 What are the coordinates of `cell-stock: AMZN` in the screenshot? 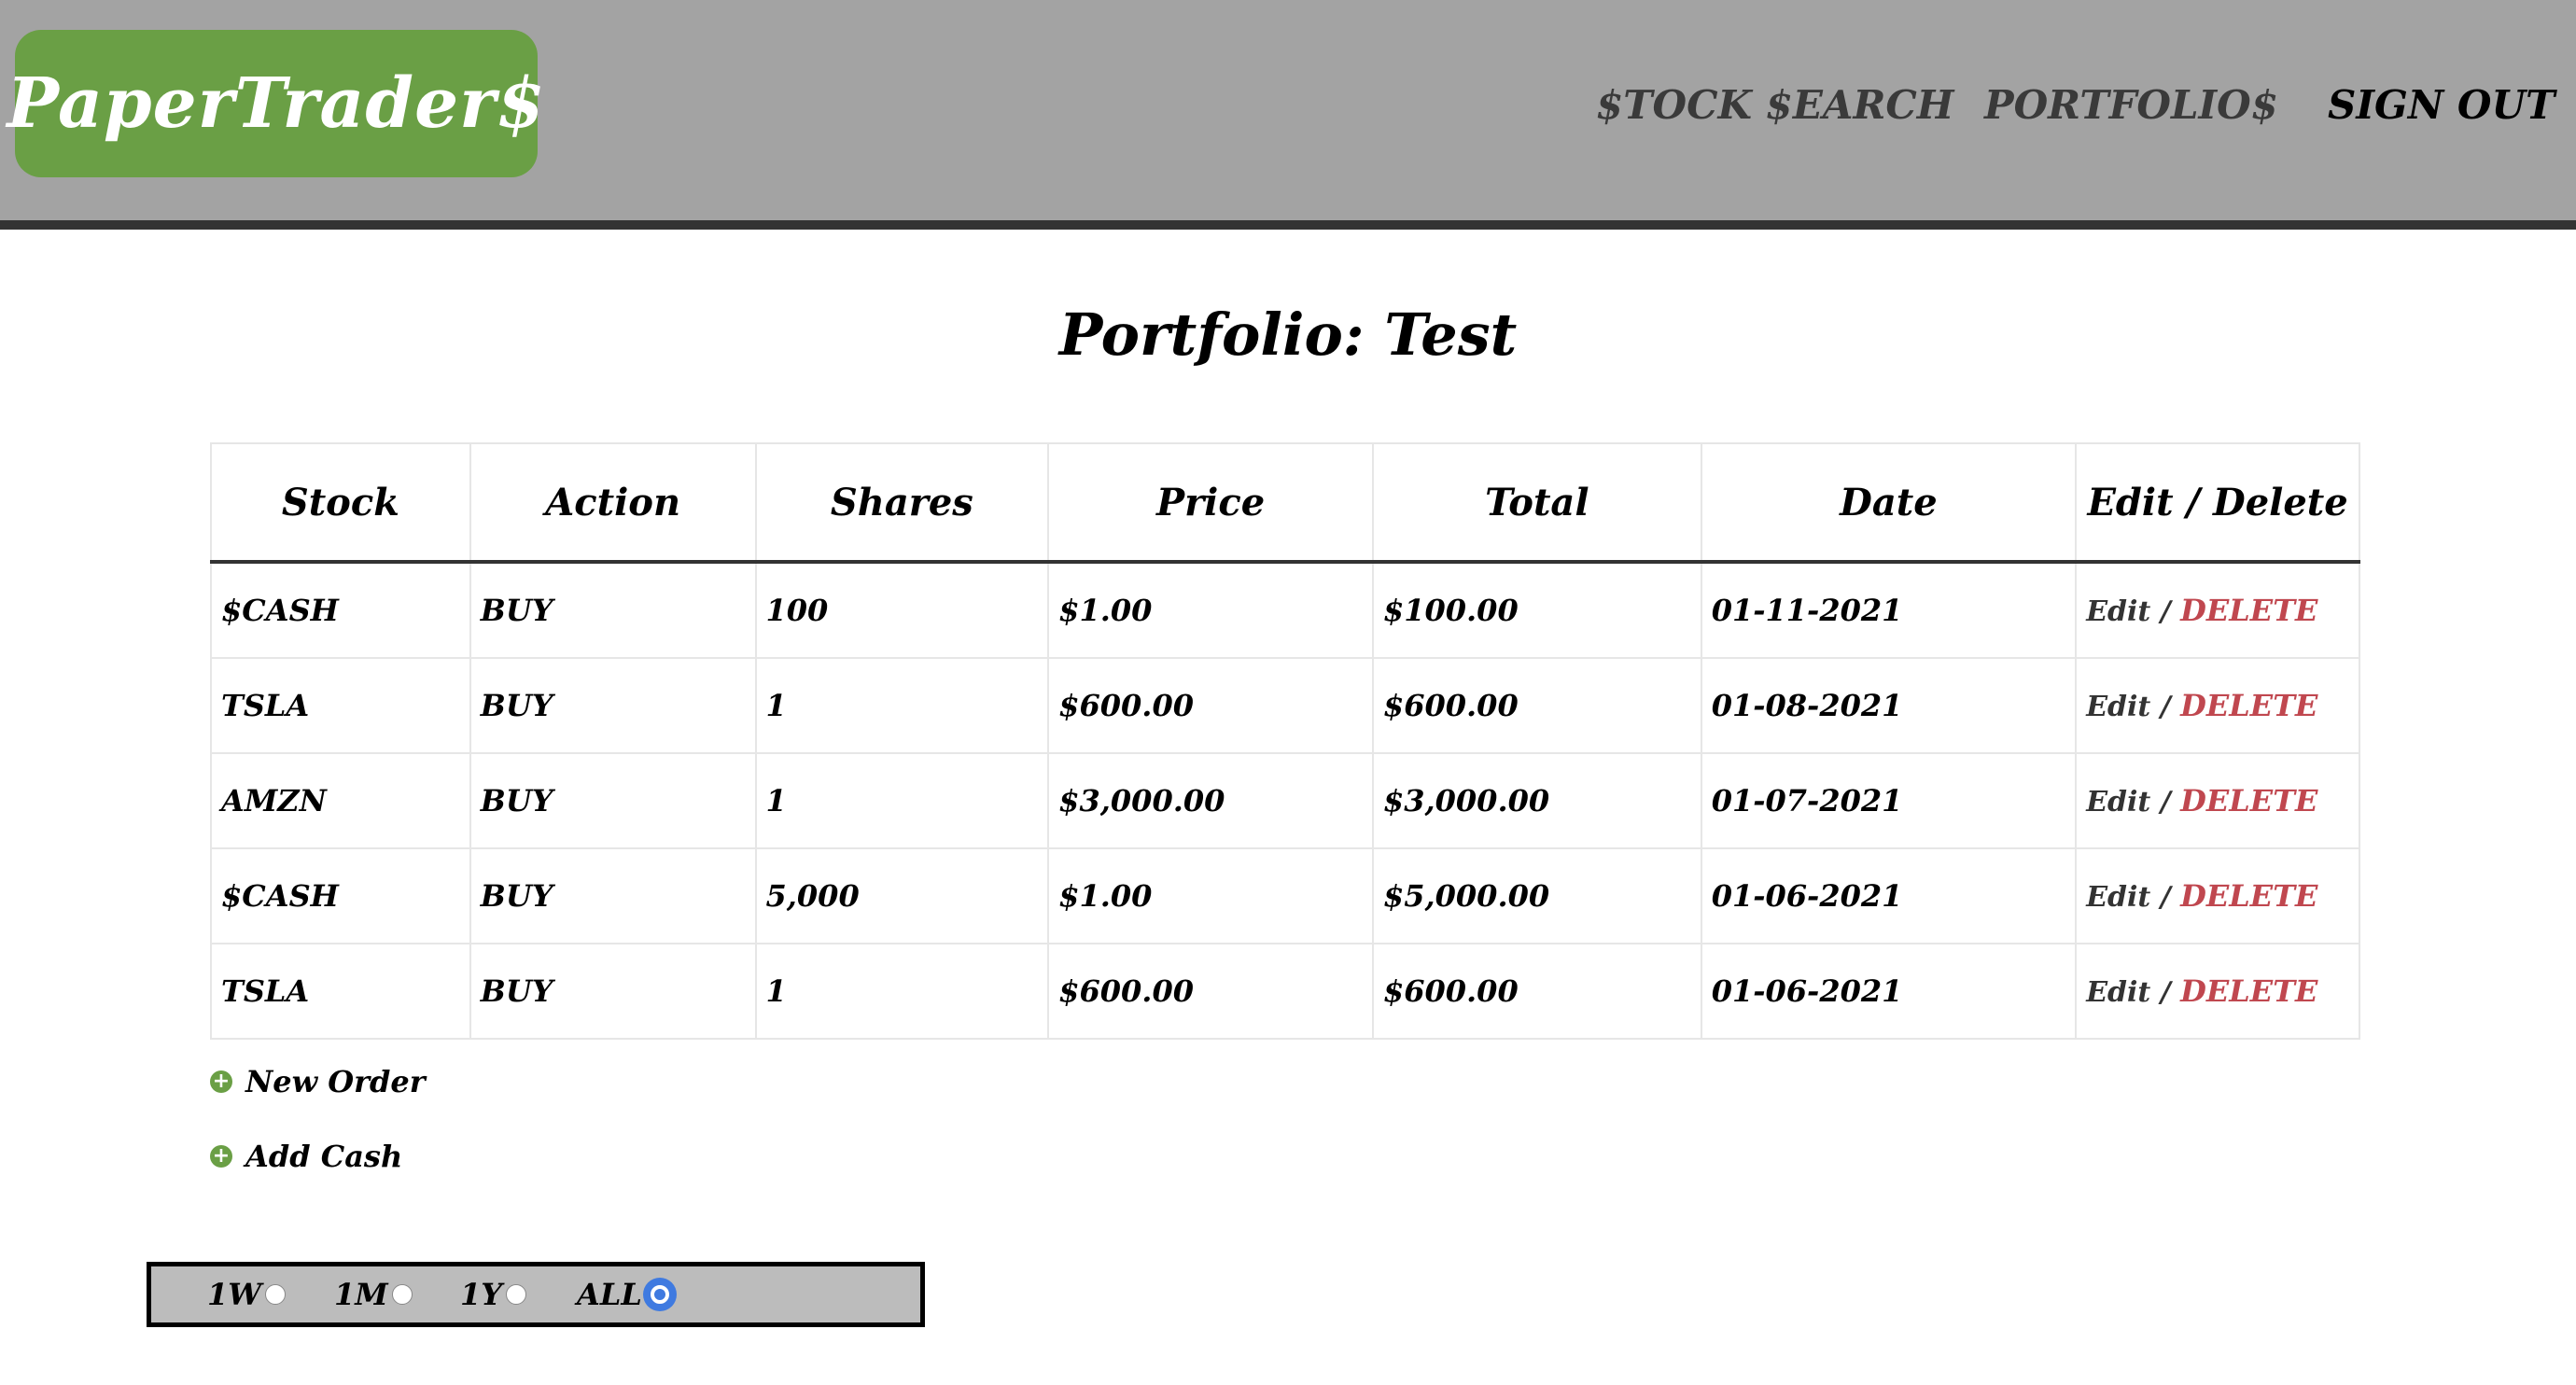 It's located at (340, 801).